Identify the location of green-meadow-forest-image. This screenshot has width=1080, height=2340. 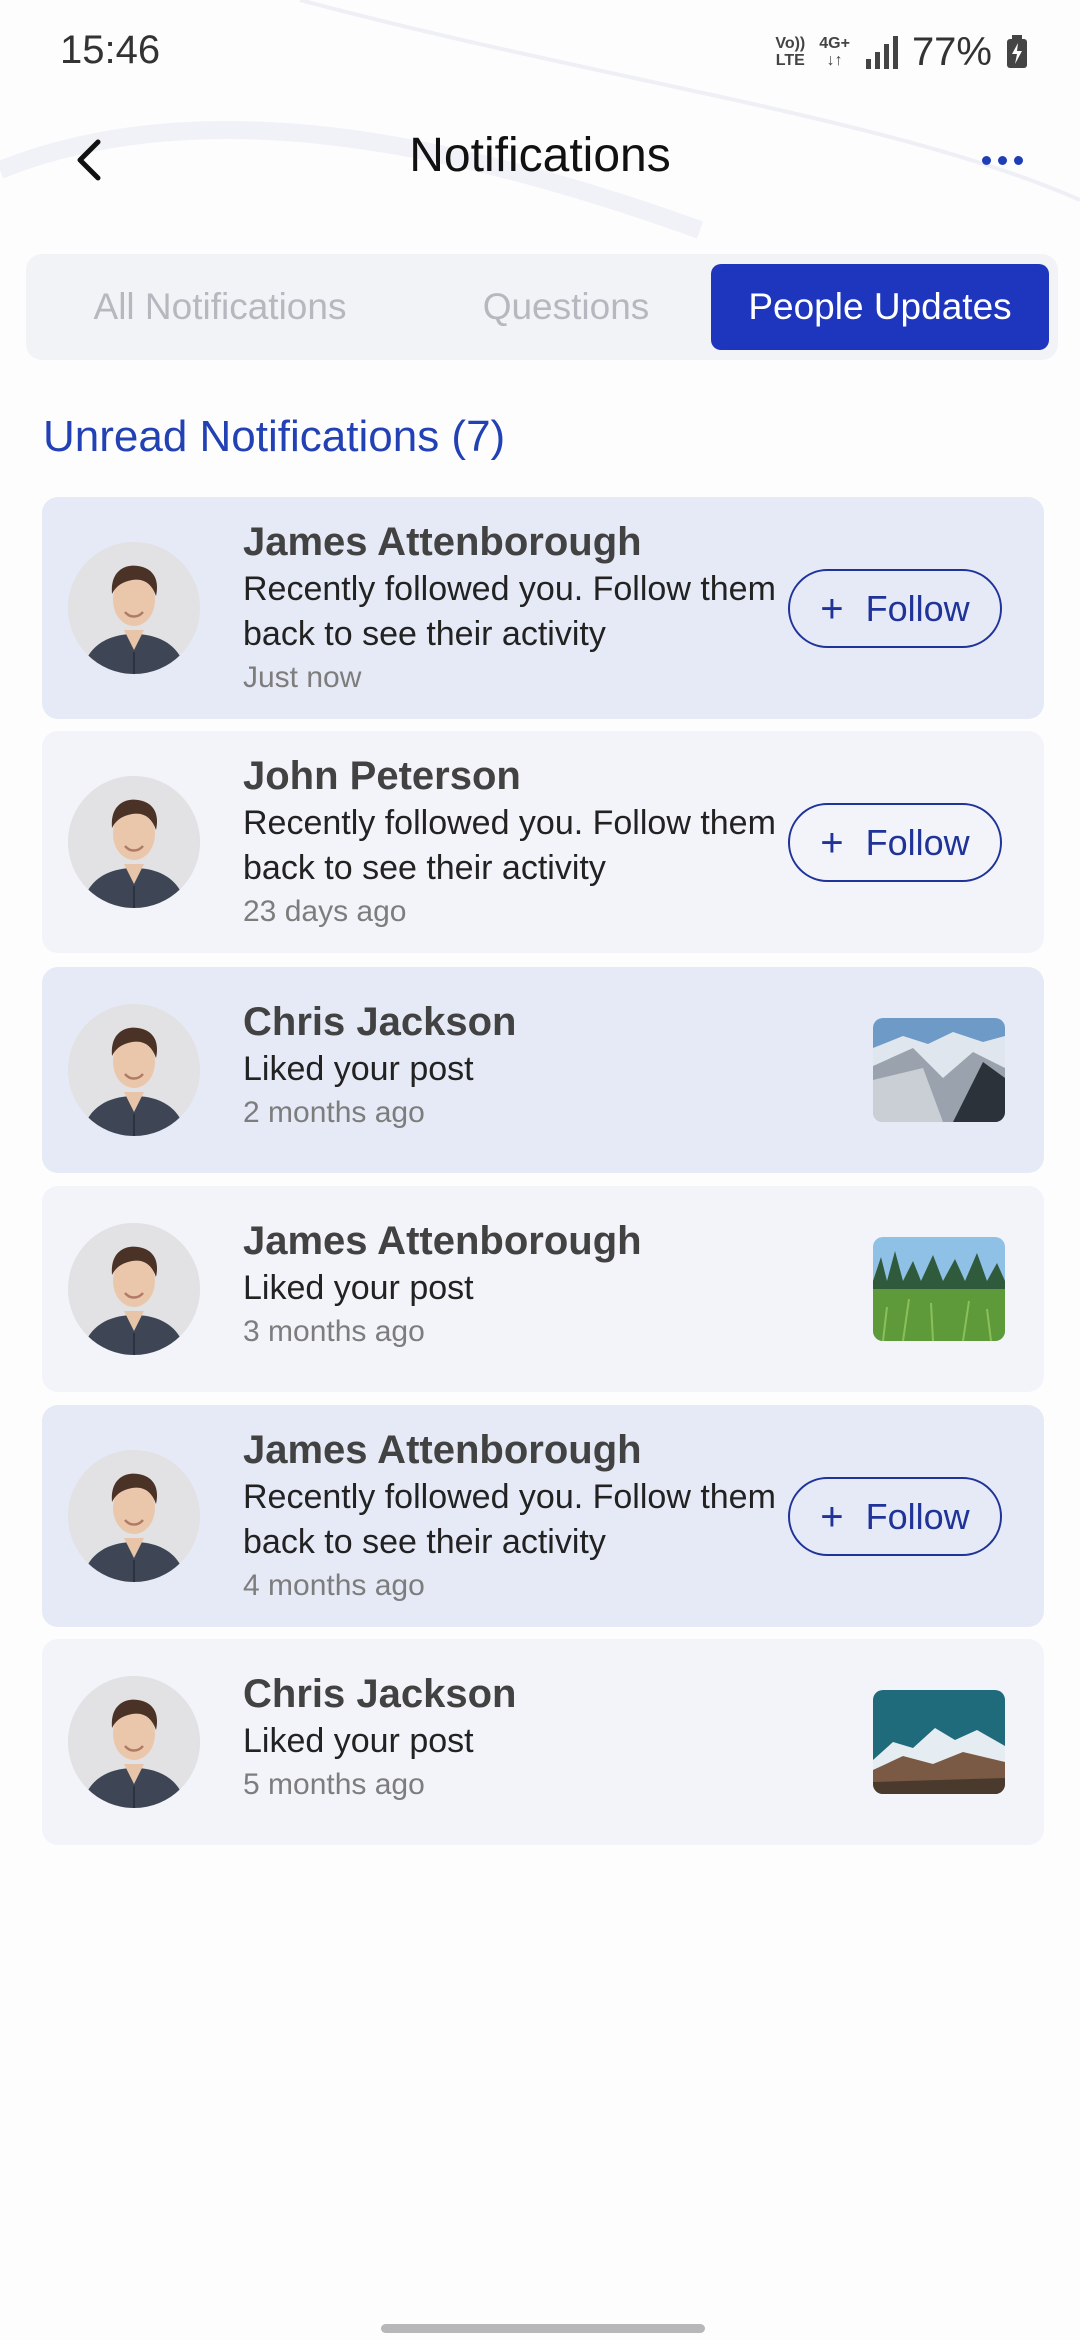
(939, 1289).